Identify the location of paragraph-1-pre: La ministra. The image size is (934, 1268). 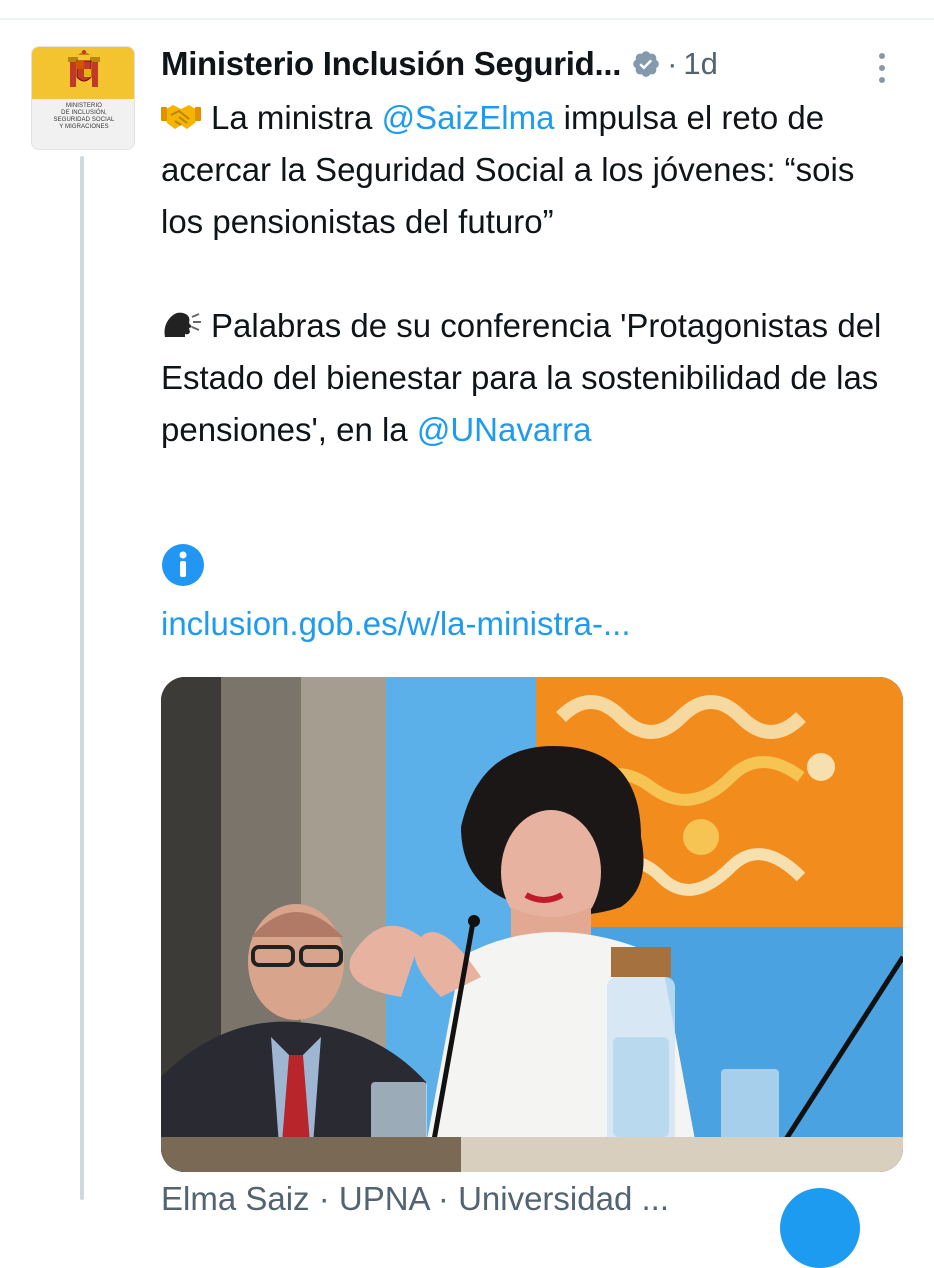
(296, 117).